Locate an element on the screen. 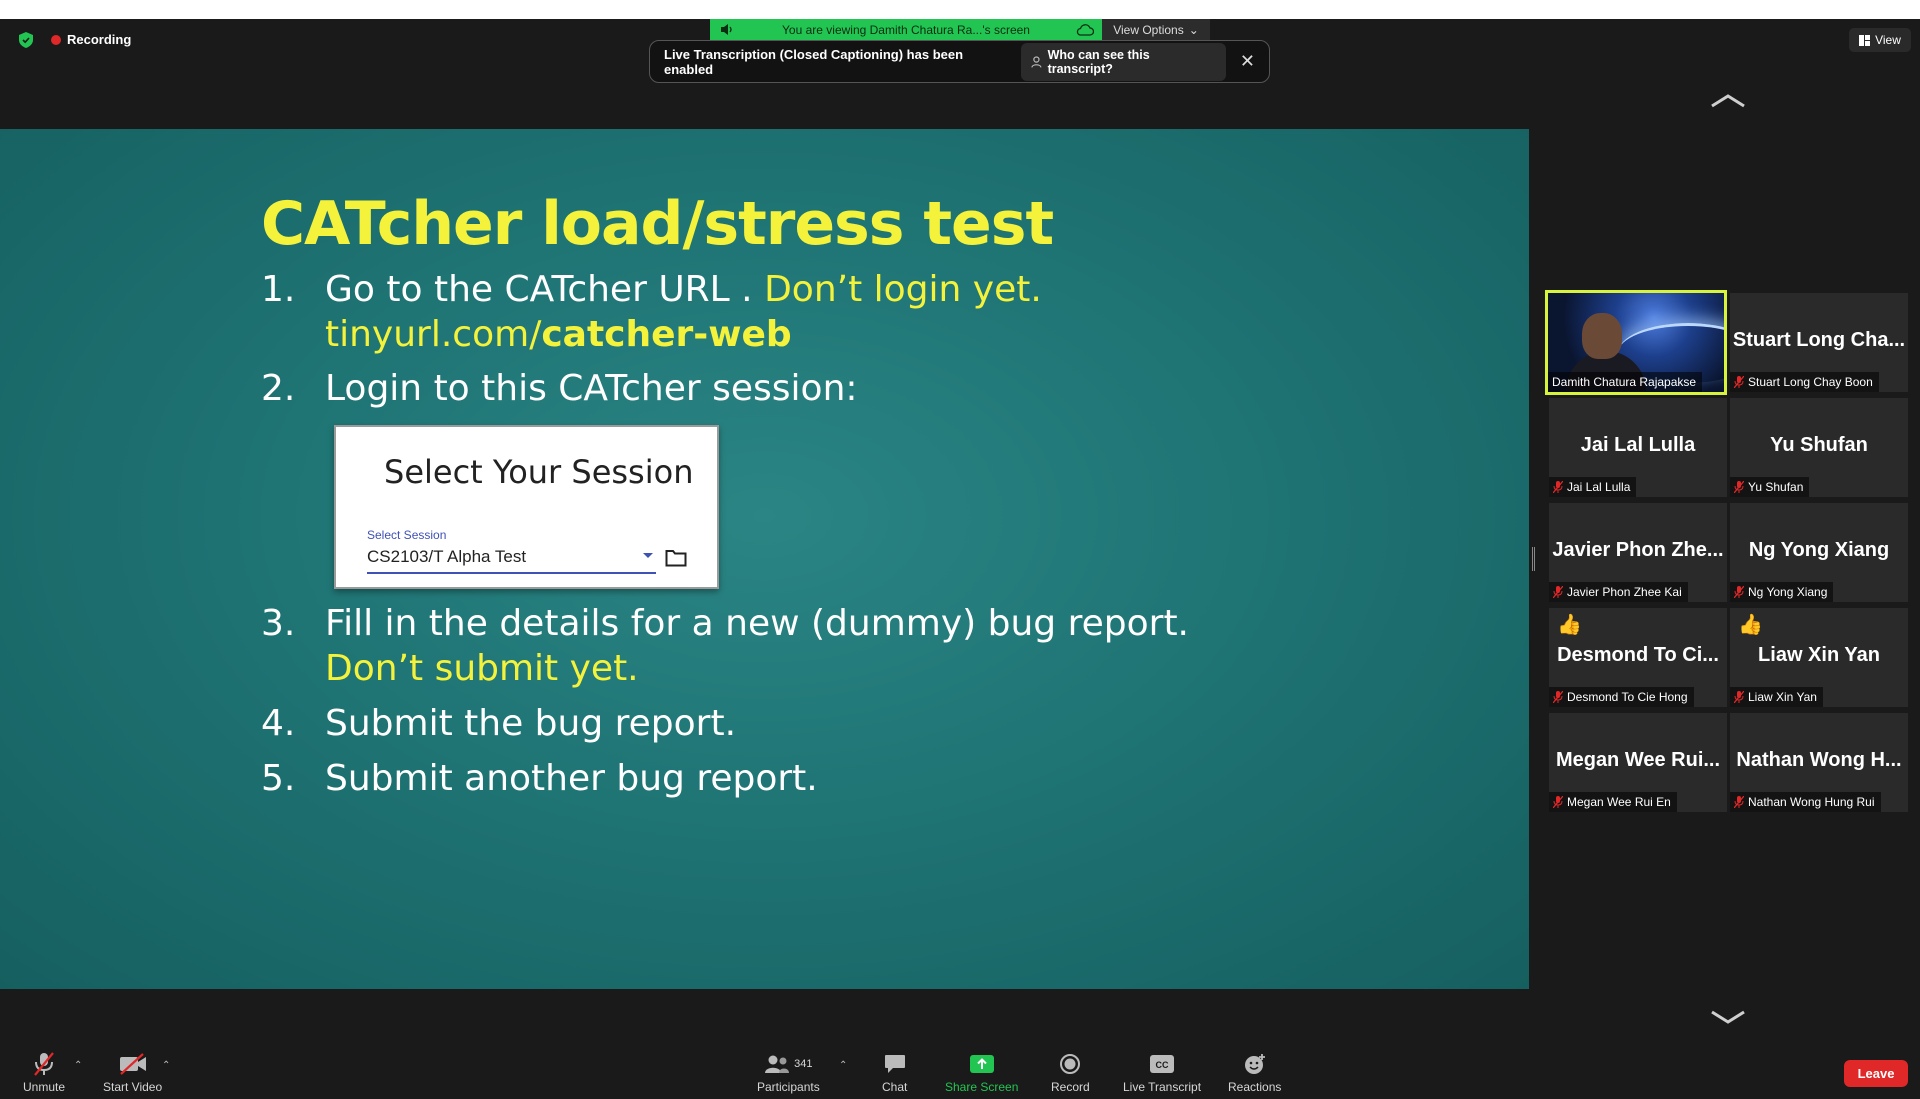 Image resolution: width=1920 pixels, height=1099 pixels. participant-tile: Jai Lal Lulla Jai Lal Lulla is located at coordinates (1638, 447).